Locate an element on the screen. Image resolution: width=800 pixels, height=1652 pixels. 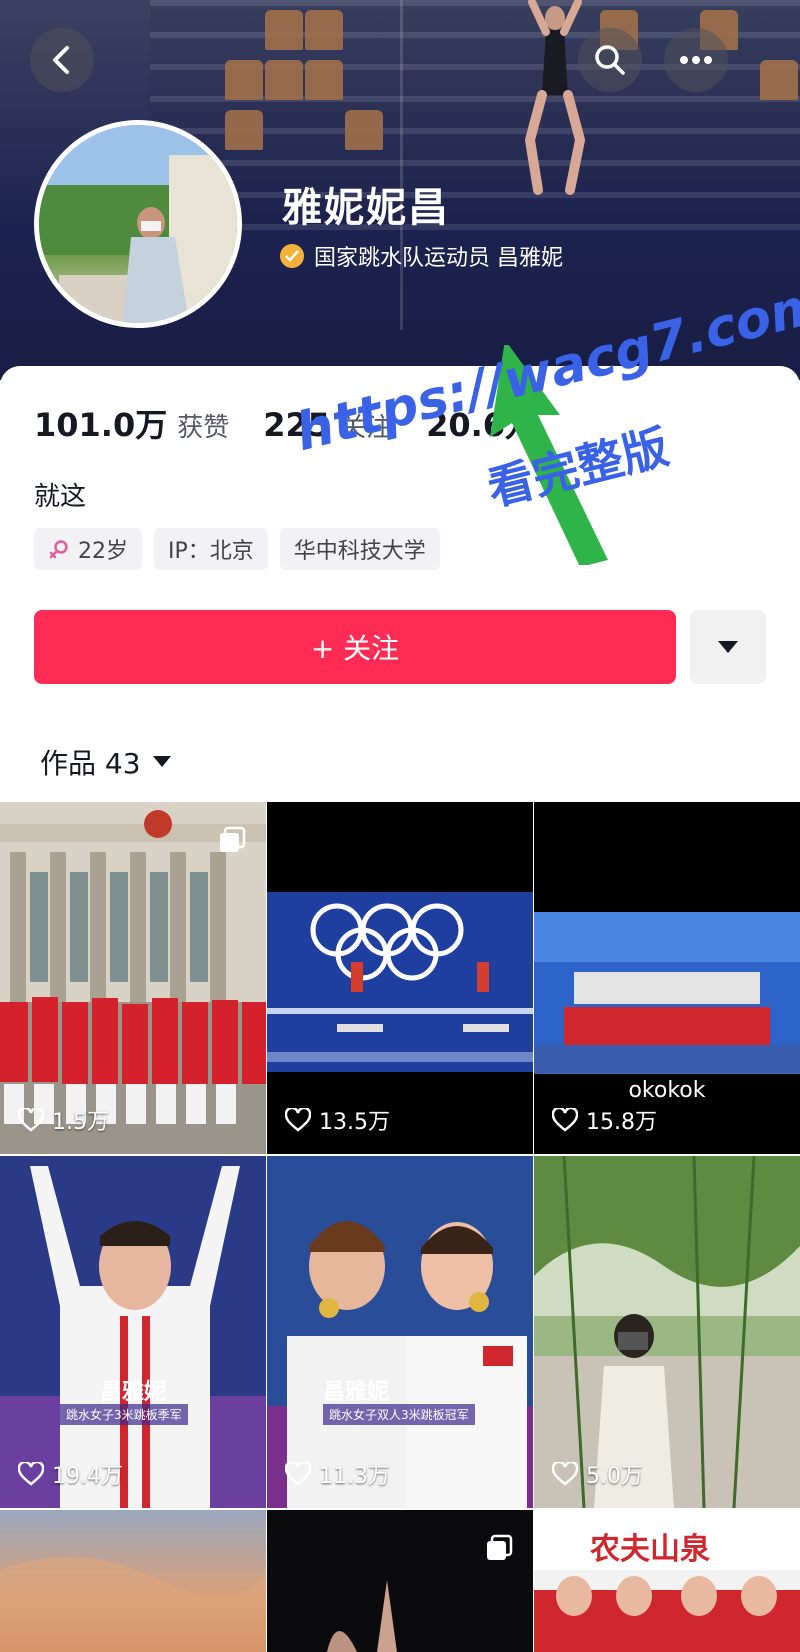
banner-rail is located at coordinates (401, 165).